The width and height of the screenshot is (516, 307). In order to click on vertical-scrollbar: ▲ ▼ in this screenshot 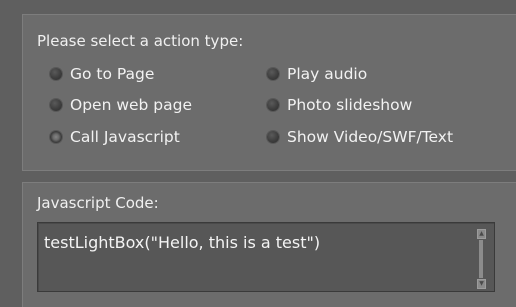, I will do `click(481, 259)`.